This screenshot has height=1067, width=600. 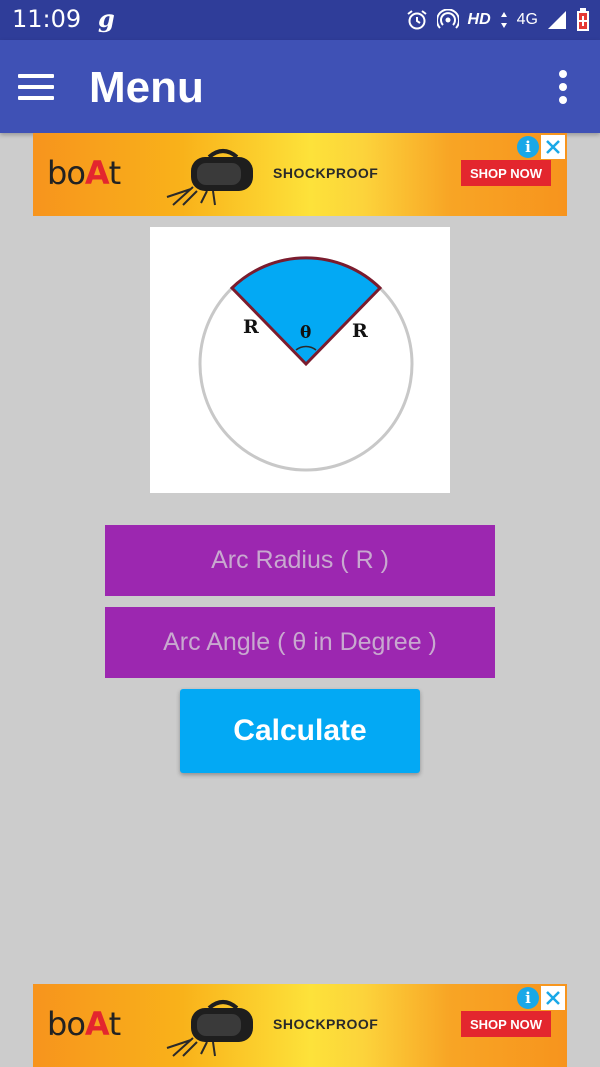 What do you see at coordinates (563, 87) in the screenshot?
I see `overflow-menu-icon` at bounding box center [563, 87].